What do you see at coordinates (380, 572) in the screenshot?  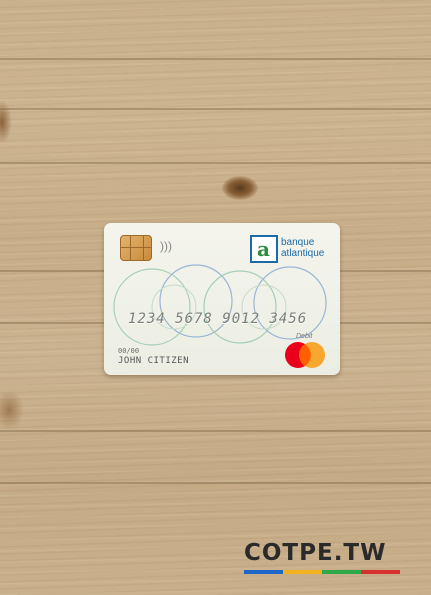 I see `watermark-bar-red` at bounding box center [380, 572].